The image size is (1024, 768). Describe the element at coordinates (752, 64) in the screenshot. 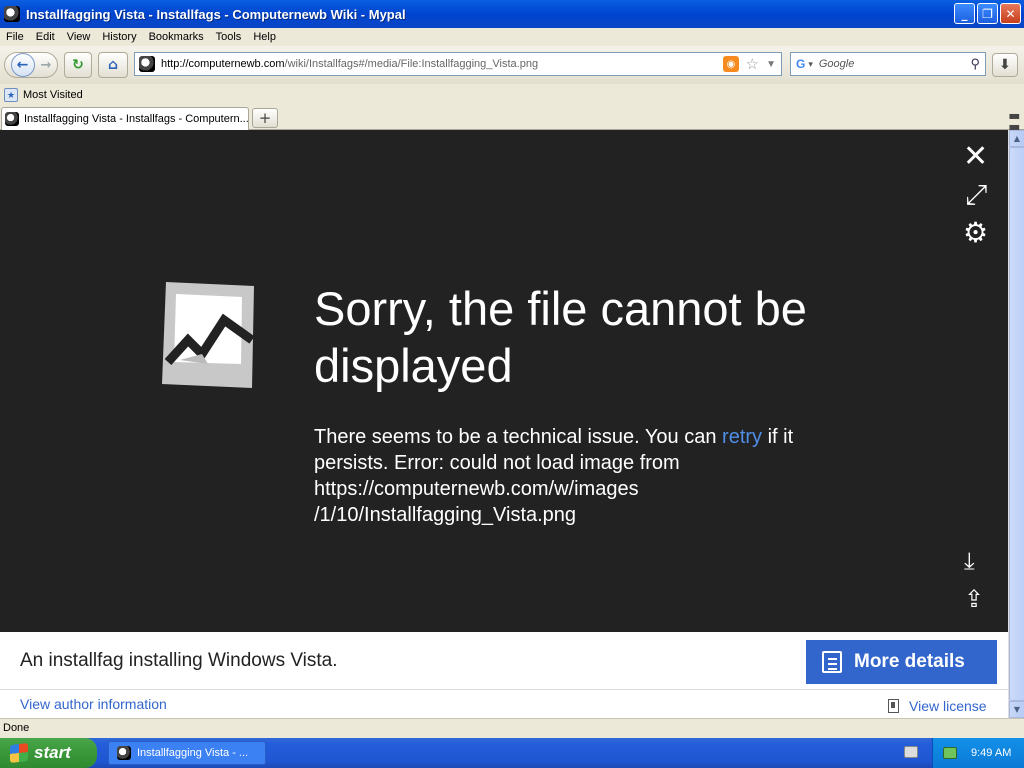

I see `bookmark-star-icon: ☆` at that location.